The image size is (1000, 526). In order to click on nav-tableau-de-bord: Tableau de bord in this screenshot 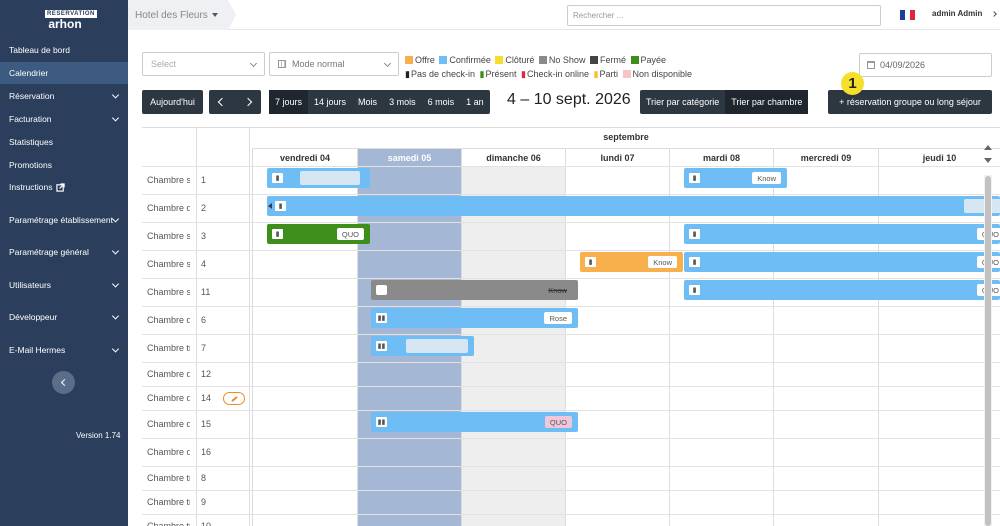, I will do `click(64, 50)`.